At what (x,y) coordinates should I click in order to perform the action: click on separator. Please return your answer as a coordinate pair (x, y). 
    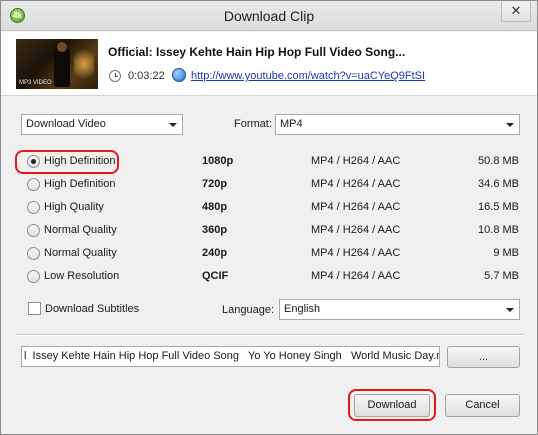
    Looking at the image, I should click on (269, 335).